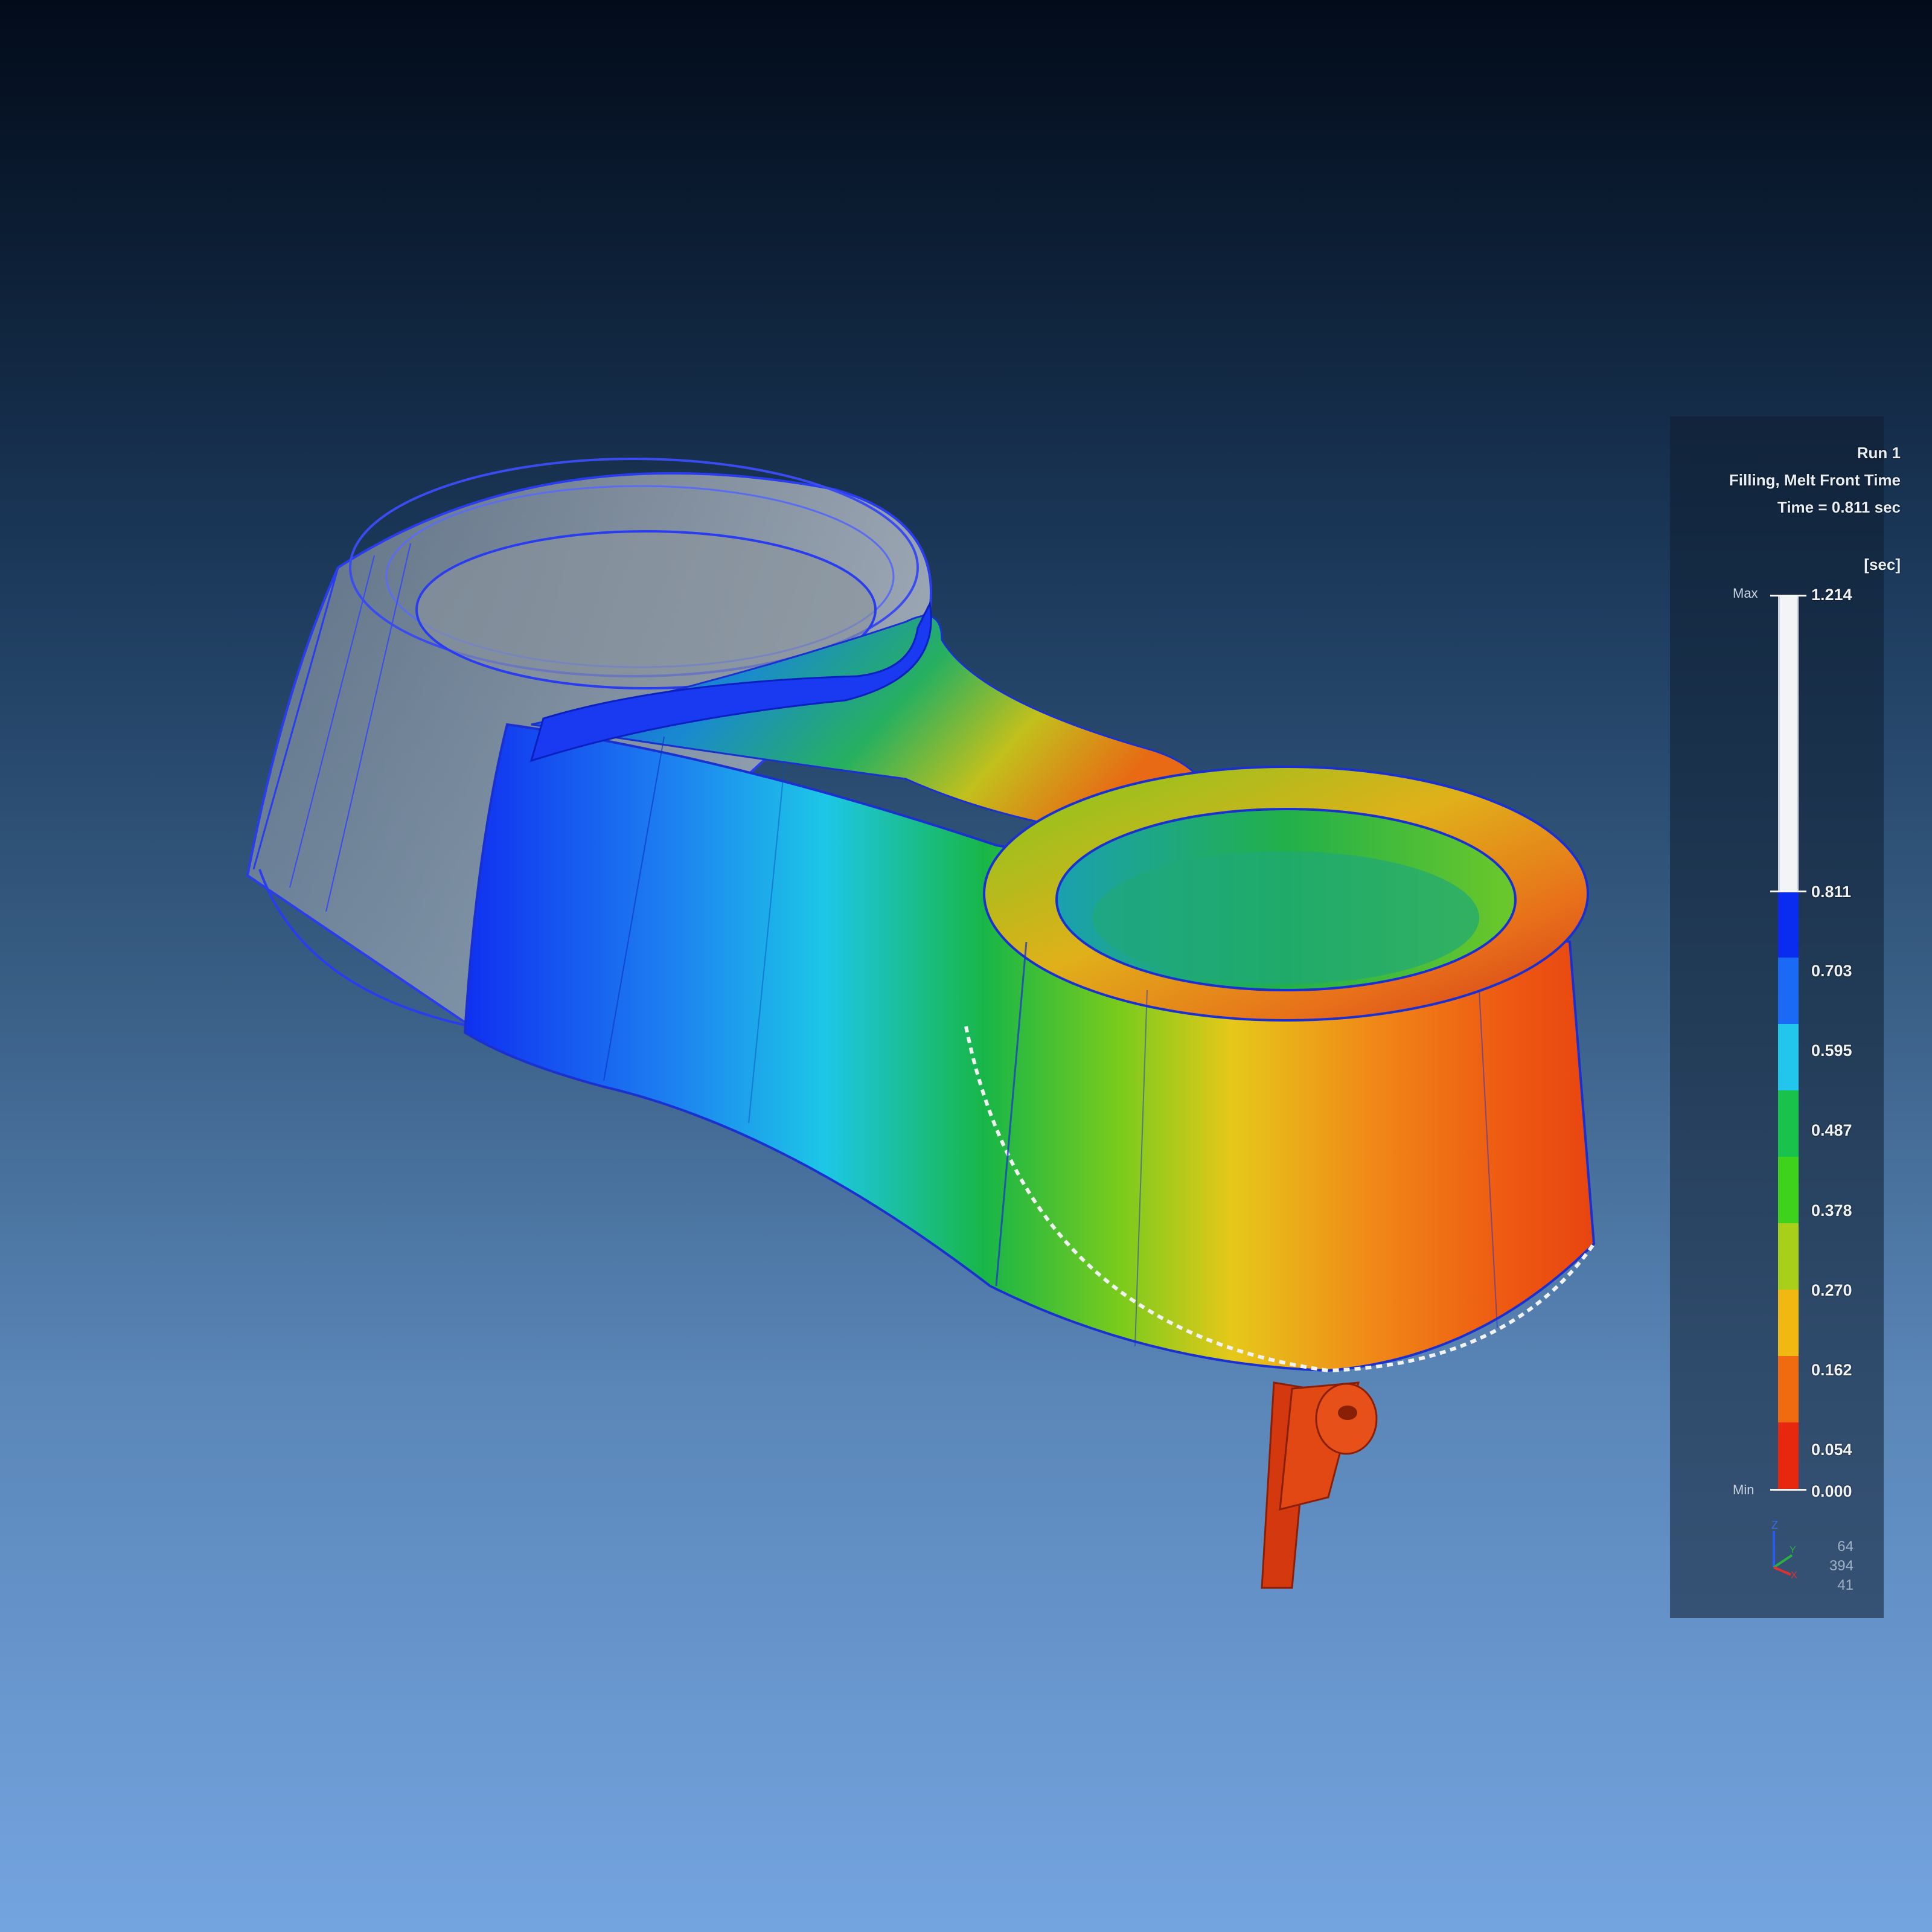  I want to click on min-tick, so click(1788, 1490).